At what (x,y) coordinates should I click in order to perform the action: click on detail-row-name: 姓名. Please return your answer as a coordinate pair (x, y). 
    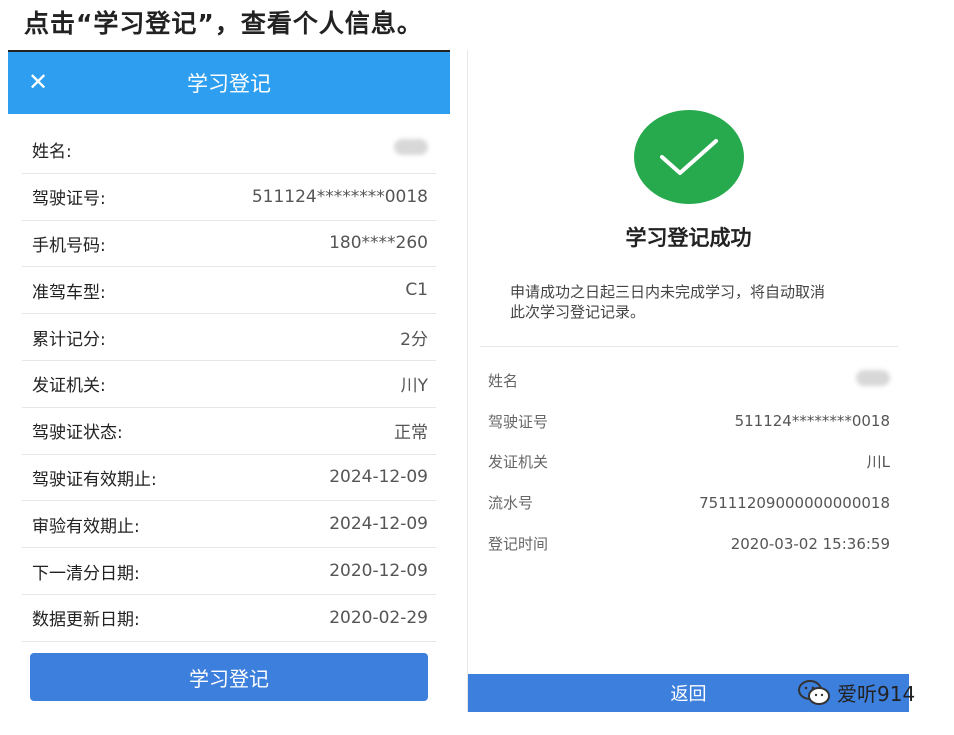
    Looking at the image, I should click on (689, 380).